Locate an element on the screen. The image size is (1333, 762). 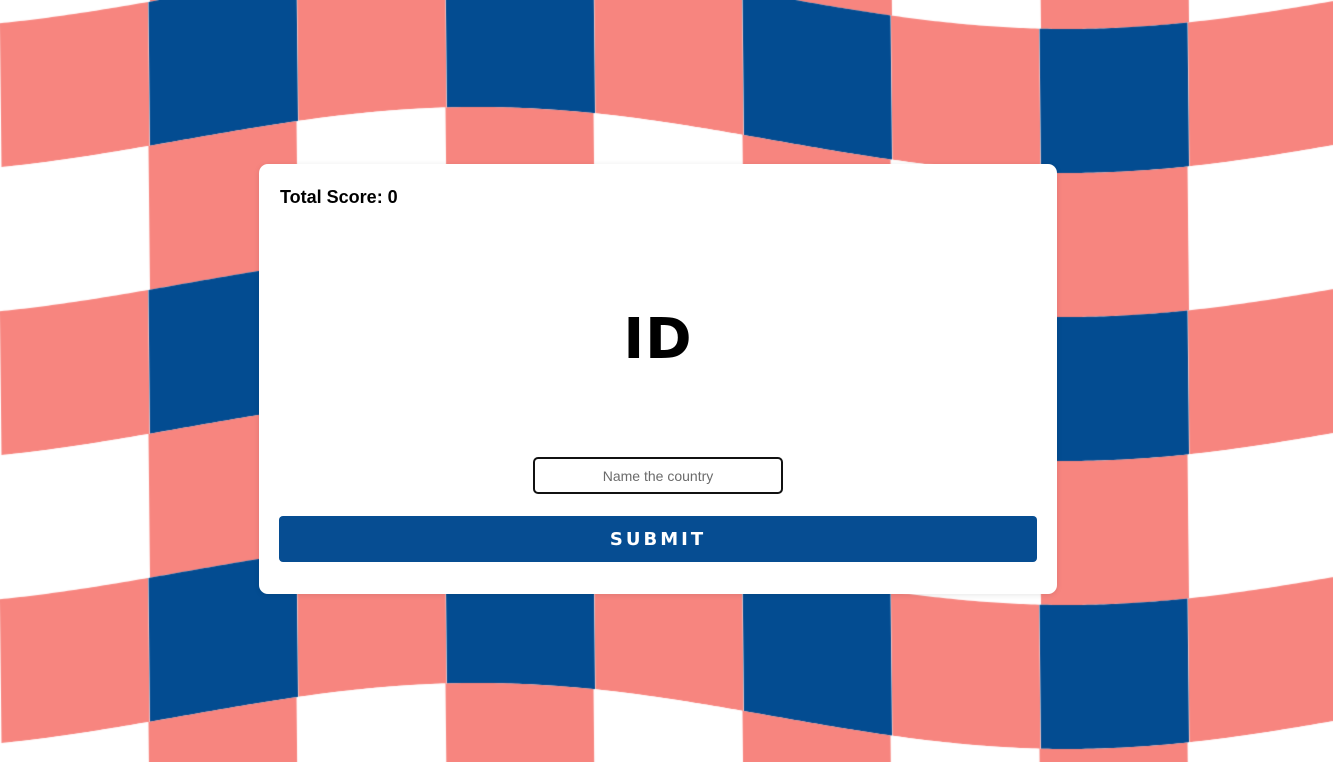
country-name-input is located at coordinates (658, 475).